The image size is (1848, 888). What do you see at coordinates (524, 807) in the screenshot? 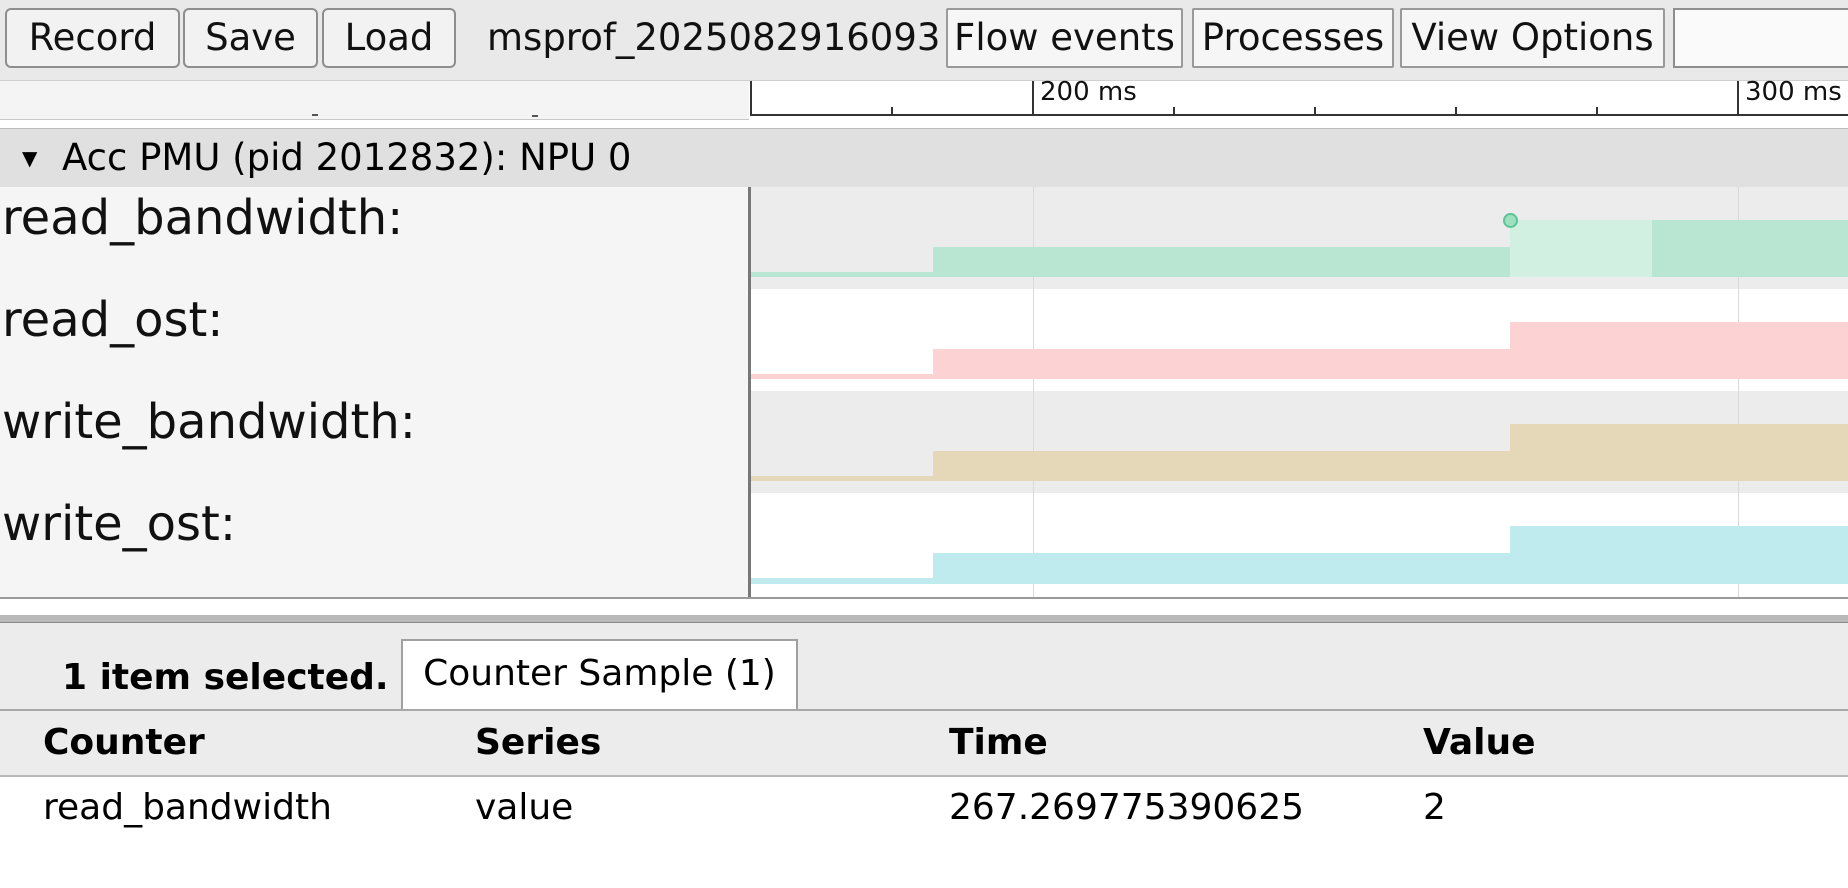
I see `cell-series: value` at bounding box center [524, 807].